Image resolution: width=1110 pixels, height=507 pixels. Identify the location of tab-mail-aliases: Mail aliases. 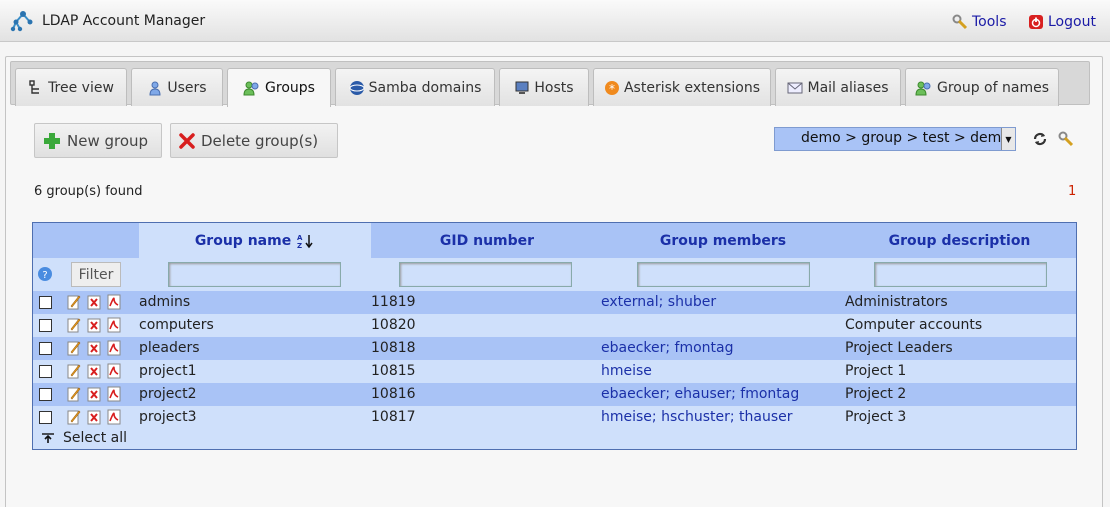
(838, 87).